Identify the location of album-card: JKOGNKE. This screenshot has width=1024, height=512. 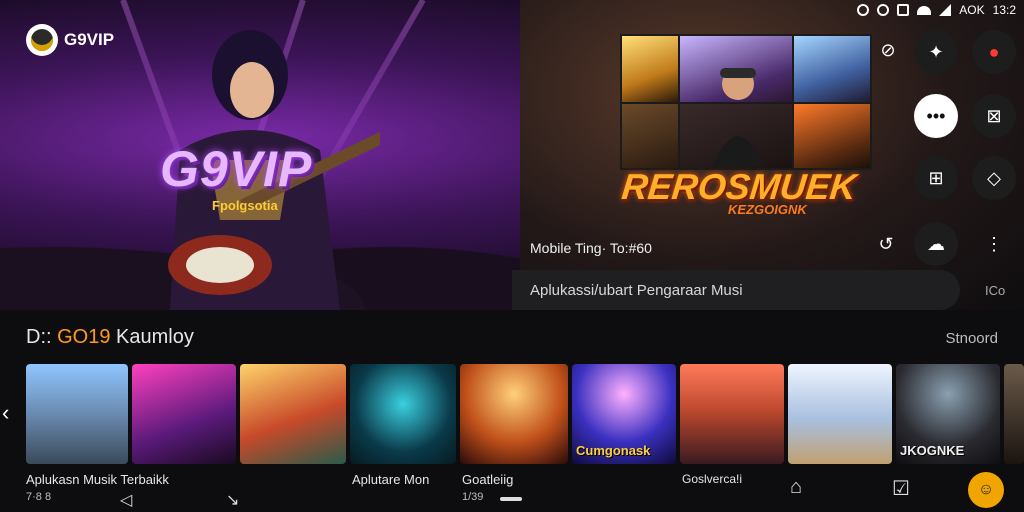
(948, 414).